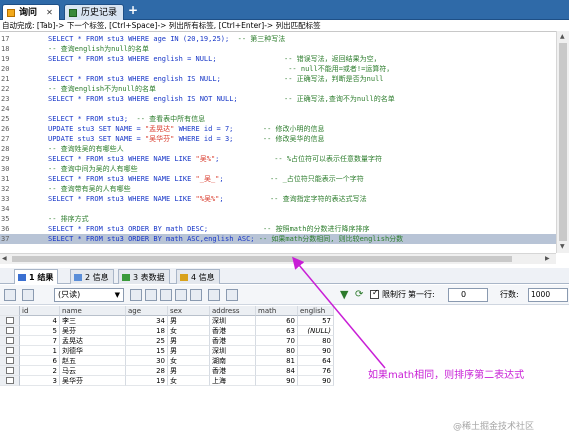 Image resolution: width=569 pixels, height=445 pixels. What do you see at coordinates (93, 371) in the screenshot?
I see `cell-name: 马云` at bounding box center [93, 371].